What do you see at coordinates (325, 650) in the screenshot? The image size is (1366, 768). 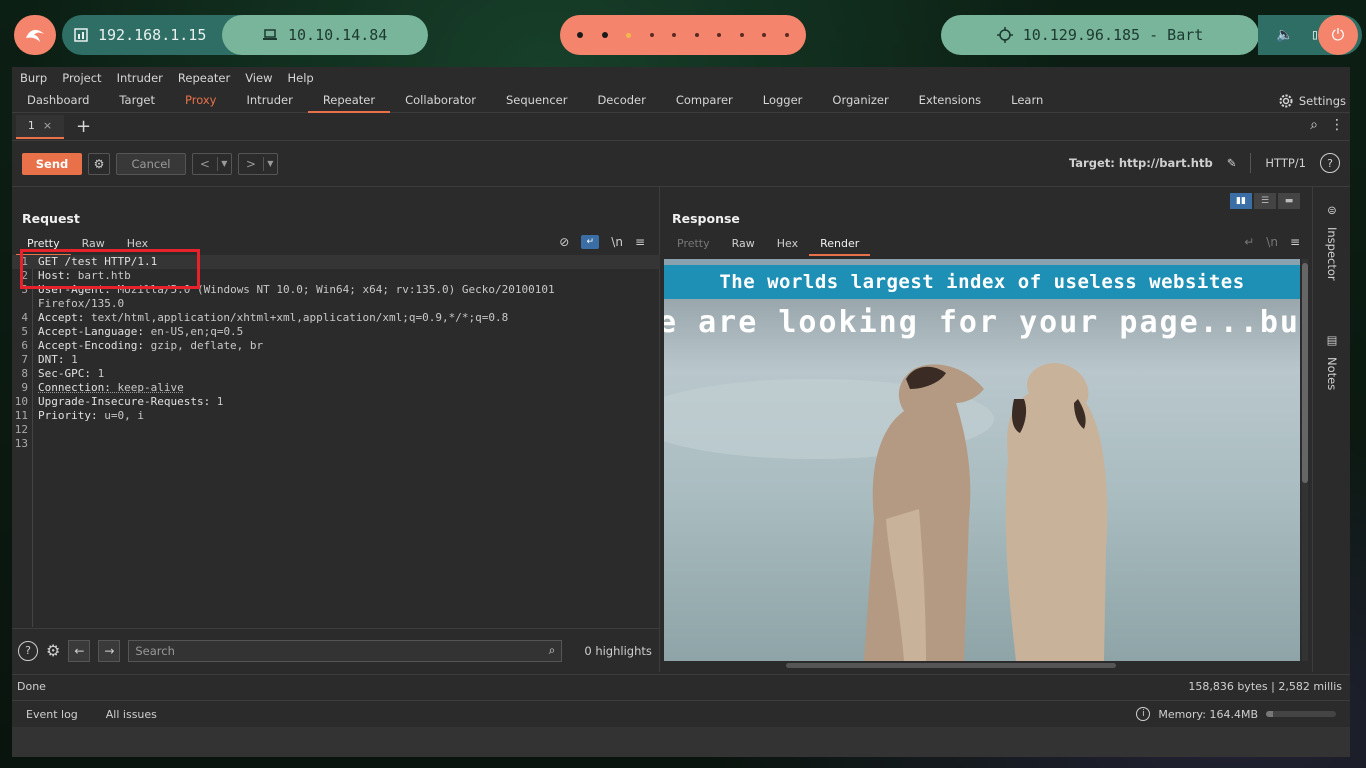 I see `search-input` at bounding box center [325, 650].